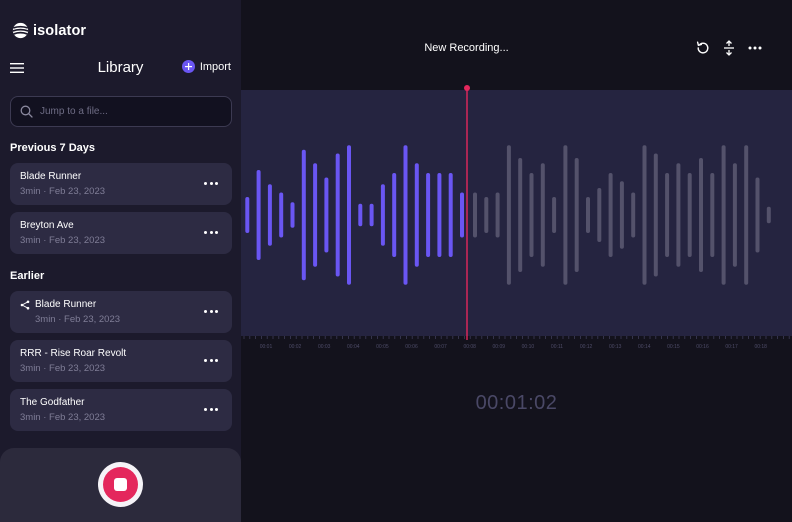  Describe the element at coordinates (353, 347) in the screenshot. I see `ruler-label: 00:04` at that location.